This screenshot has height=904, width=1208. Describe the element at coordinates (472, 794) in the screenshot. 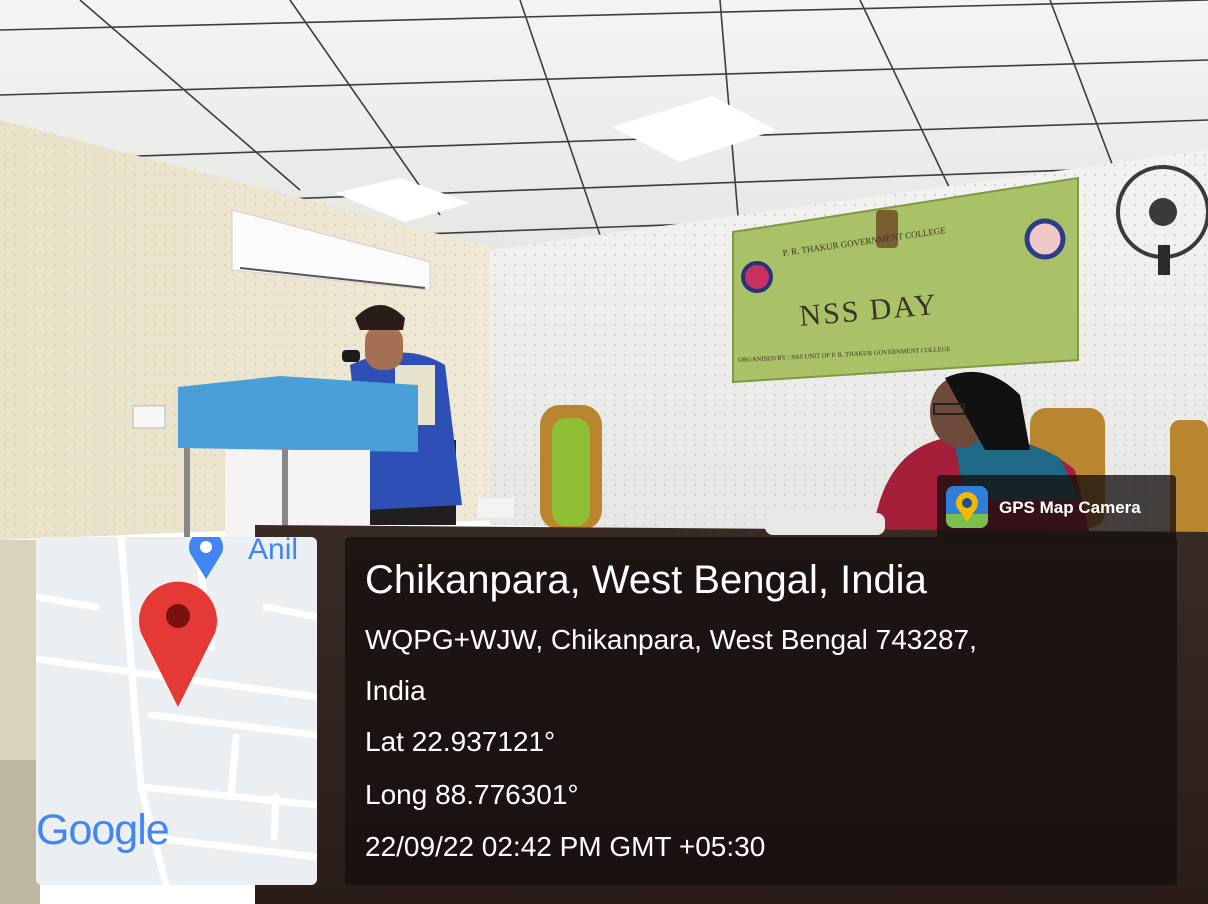

I see `longitude: Long 88.776301°` at that location.